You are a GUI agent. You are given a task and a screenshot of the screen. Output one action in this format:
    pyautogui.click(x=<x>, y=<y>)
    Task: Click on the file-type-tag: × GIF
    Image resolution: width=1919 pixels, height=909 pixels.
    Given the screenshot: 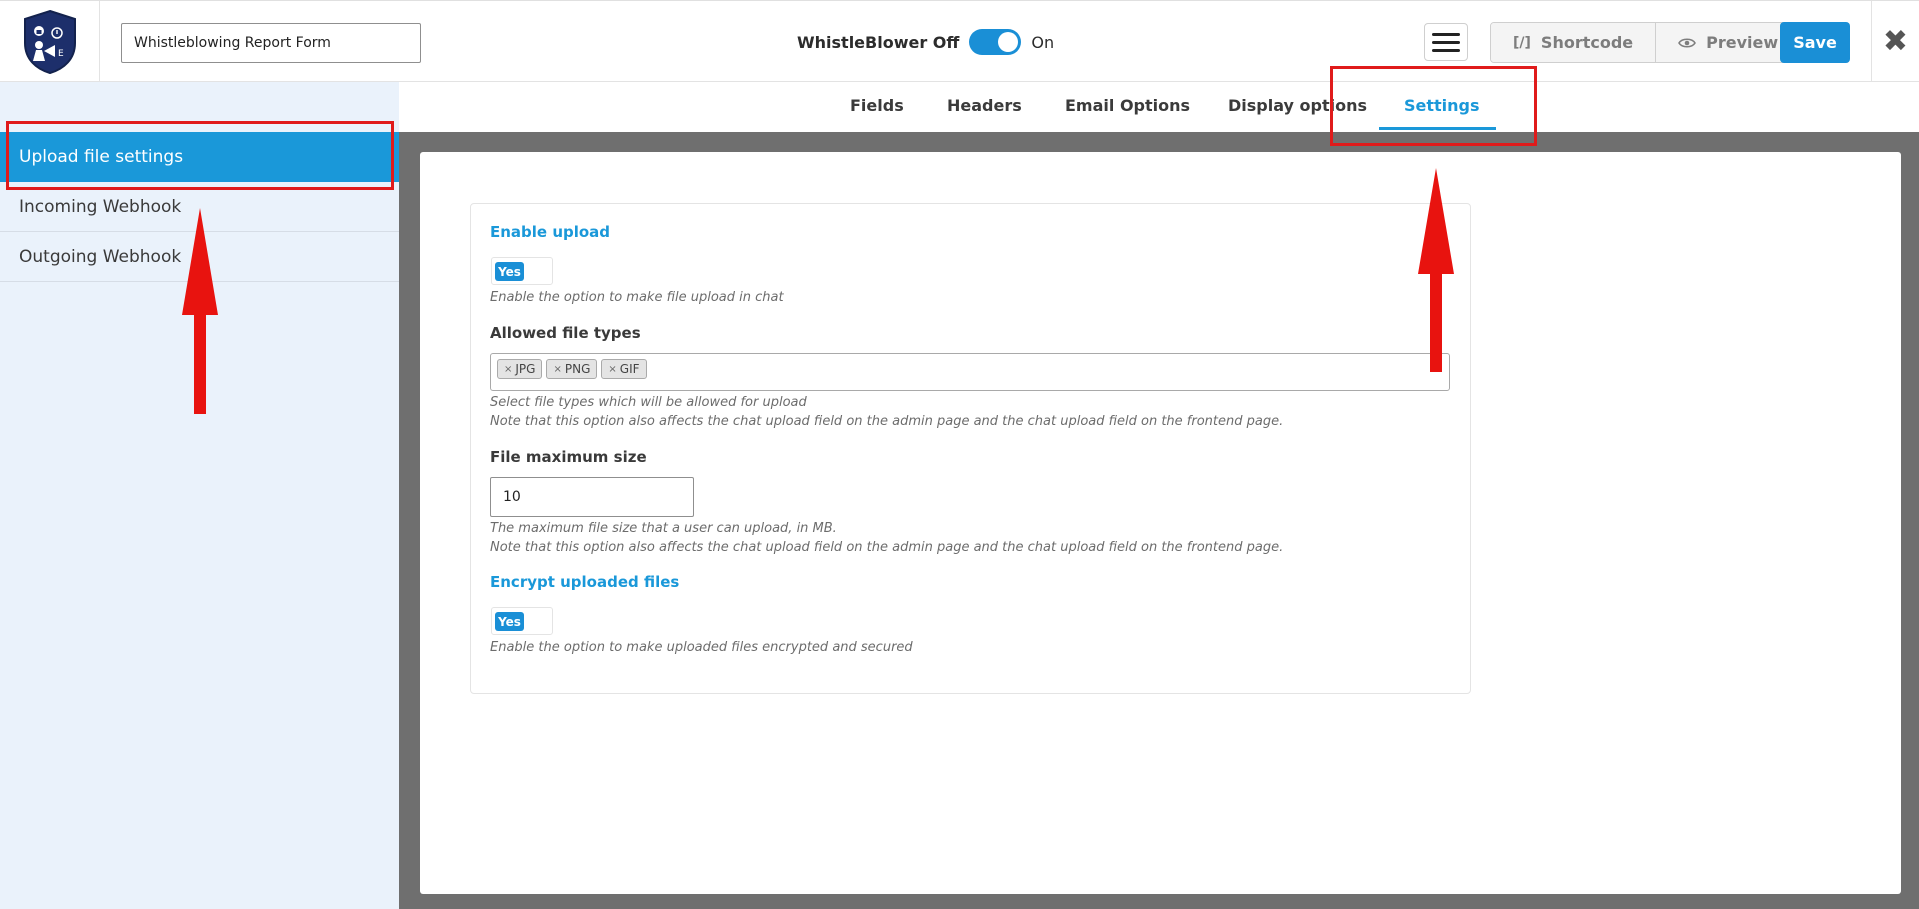 What is the action you would take?
    pyautogui.click(x=624, y=369)
    